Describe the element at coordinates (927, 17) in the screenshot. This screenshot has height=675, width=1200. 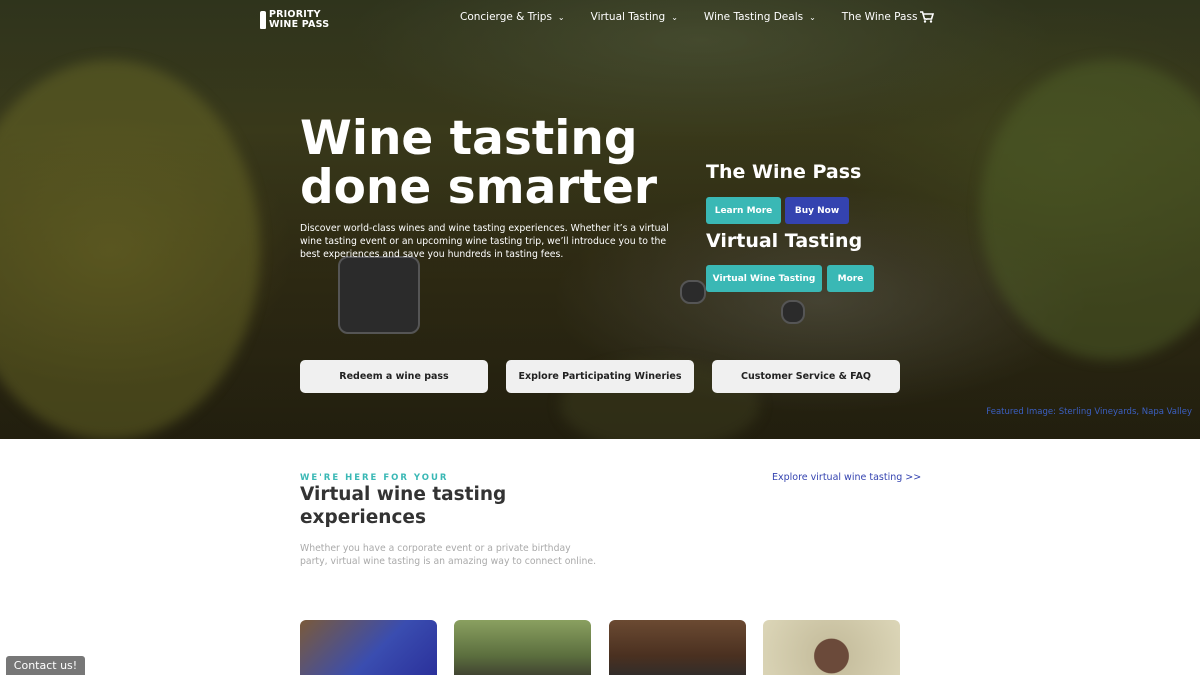
I see `cart-icon` at that location.